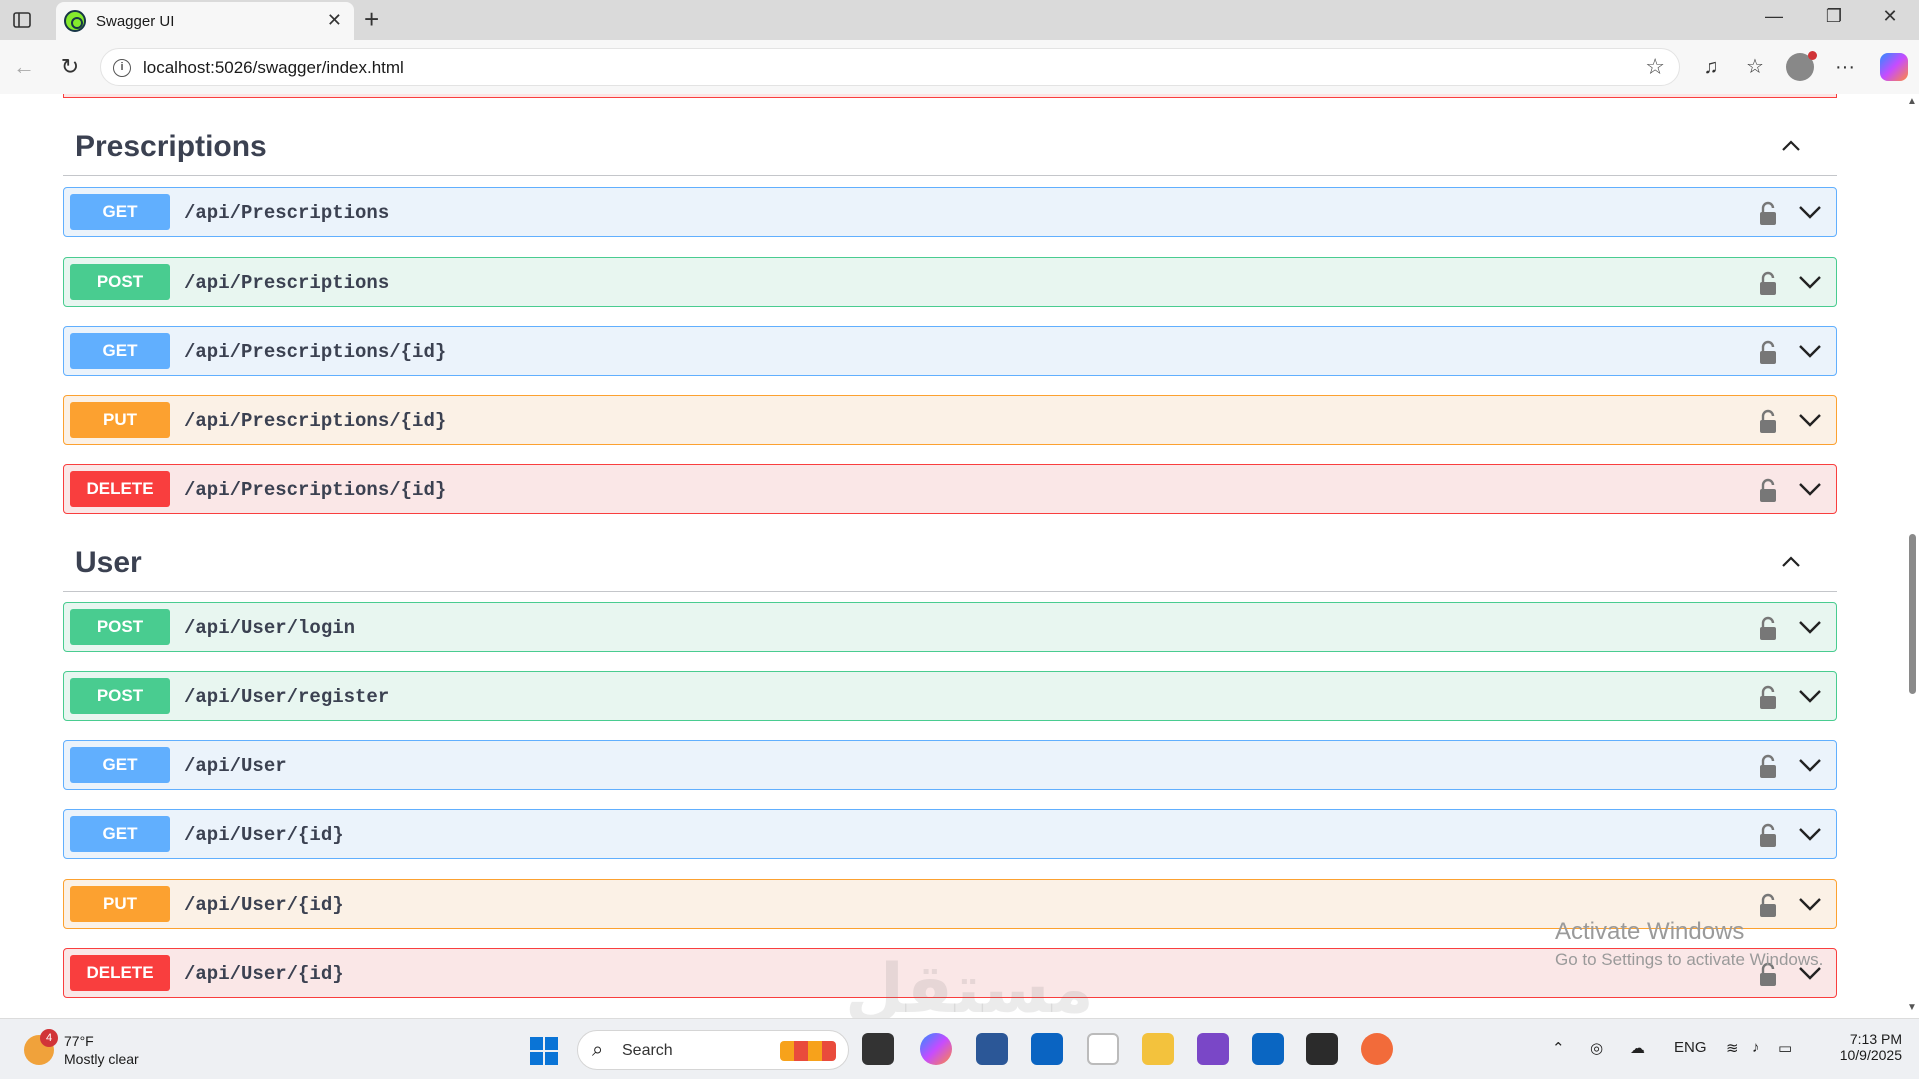 This screenshot has height=1079, width=1919. Describe the element at coordinates (959, 20) in the screenshot. I see `tab-bar: Swagger UI ✕ + — ❐ ✕` at that location.